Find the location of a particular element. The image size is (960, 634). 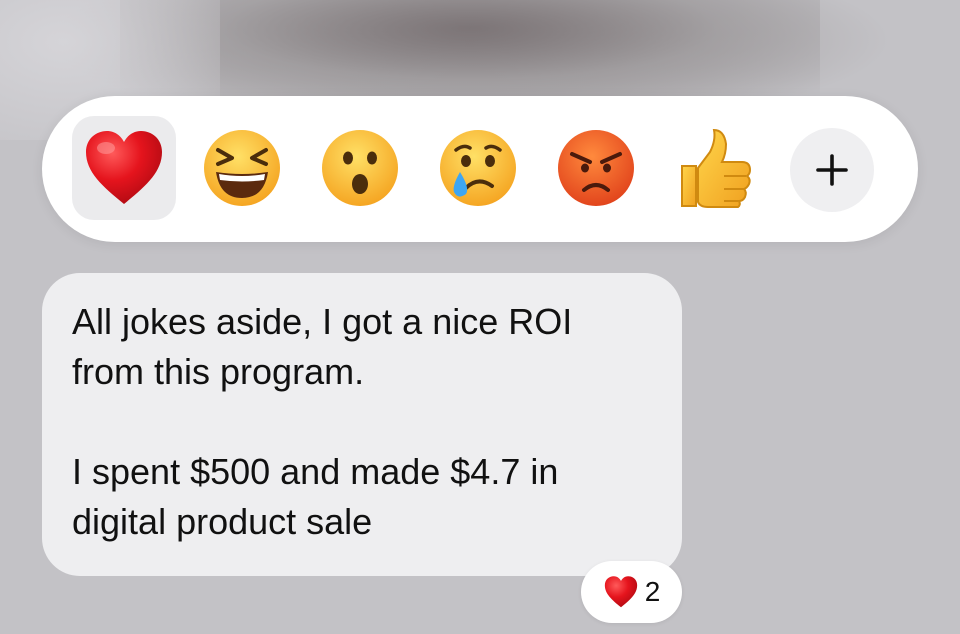

more-reactions-button is located at coordinates (832, 170).